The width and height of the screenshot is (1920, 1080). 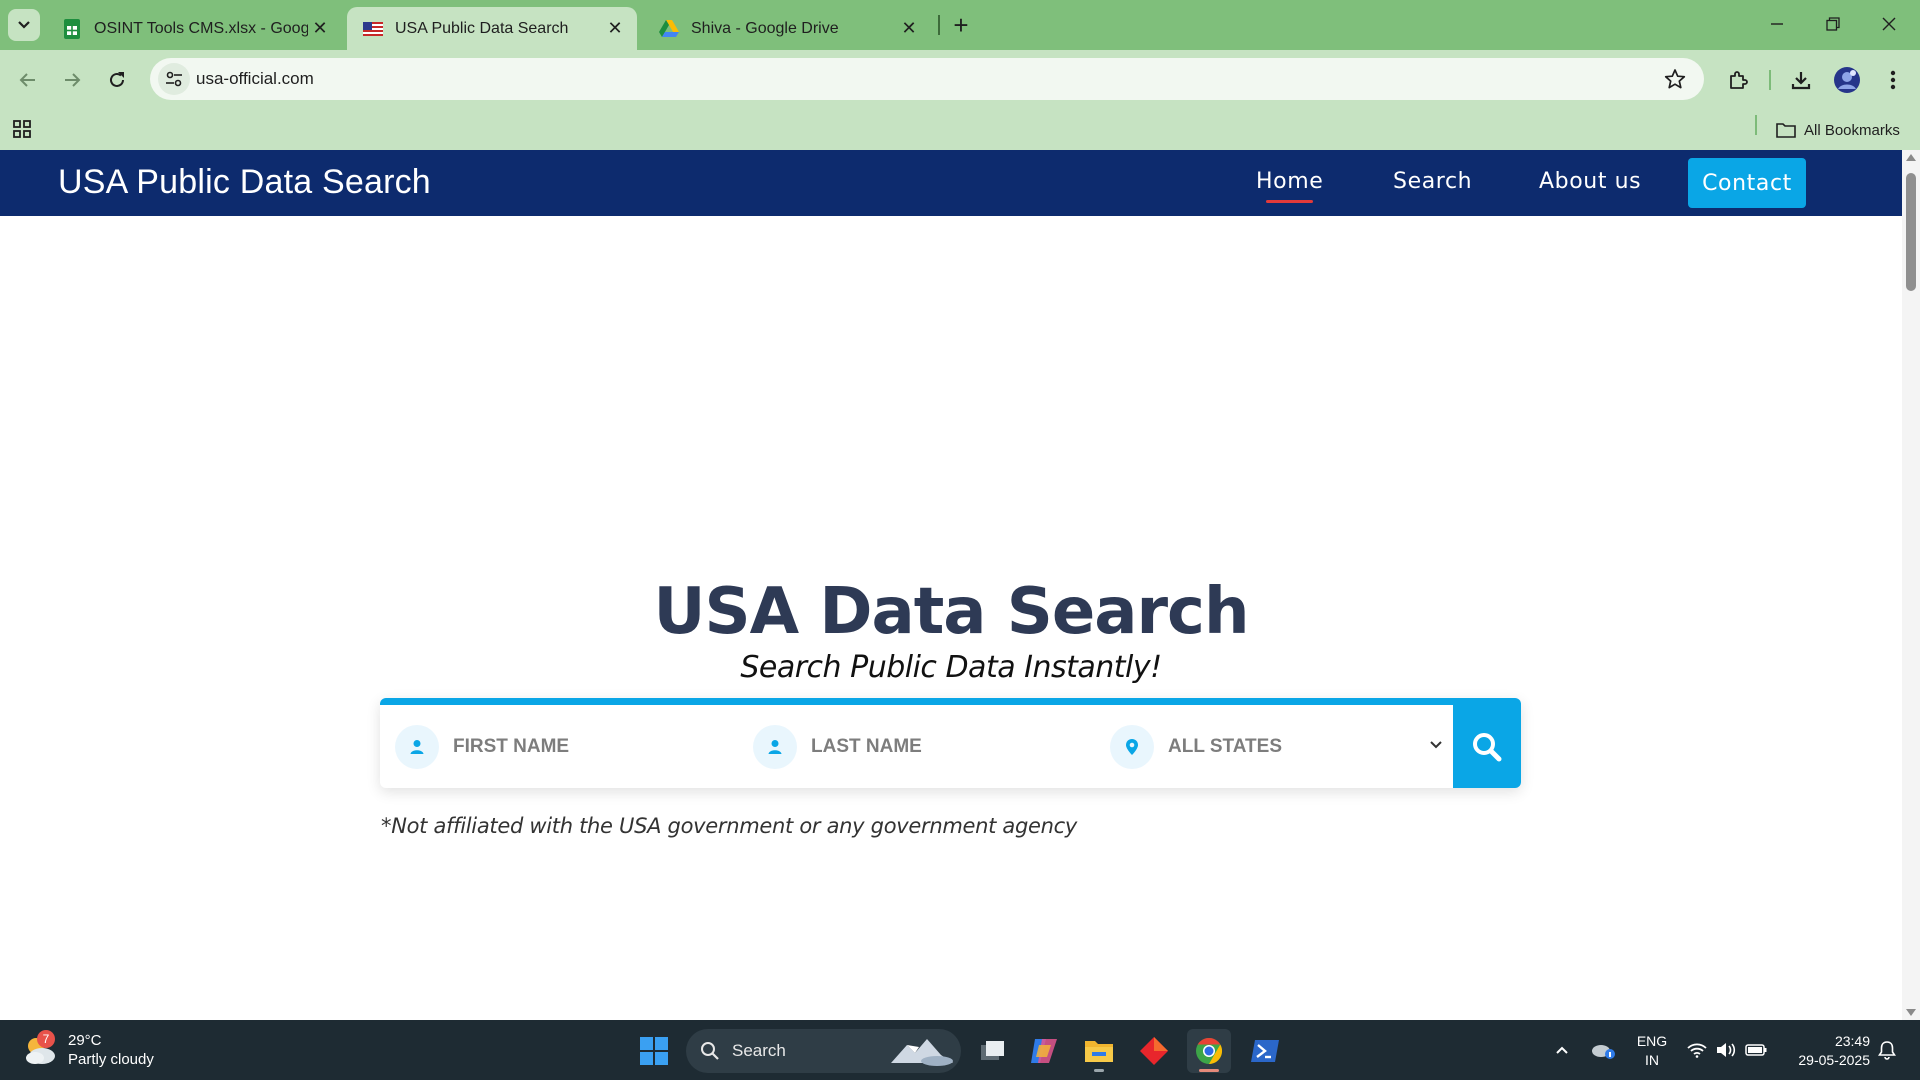 I want to click on red-diamond-icon, so click(x=1154, y=1051).